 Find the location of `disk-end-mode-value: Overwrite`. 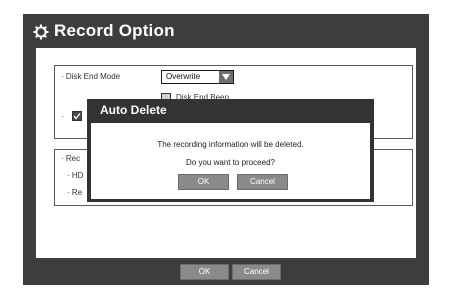

disk-end-mode-value: Overwrite is located at coordinates (183, 76).